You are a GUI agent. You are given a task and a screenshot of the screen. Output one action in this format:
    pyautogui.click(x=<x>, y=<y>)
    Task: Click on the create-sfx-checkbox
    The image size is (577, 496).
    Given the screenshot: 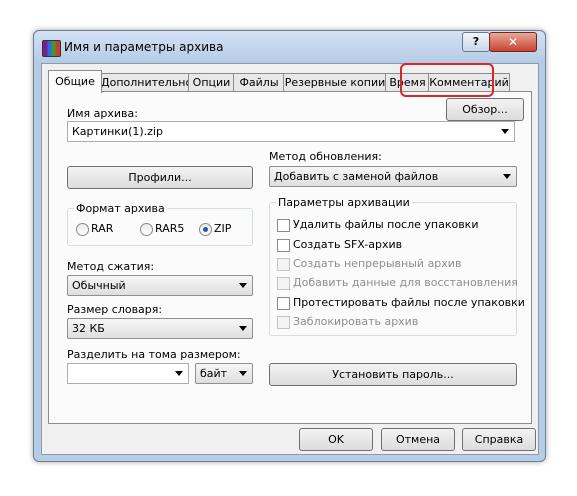 What is the action you would take?
    pyautogui.click(x=283, y=245)
    